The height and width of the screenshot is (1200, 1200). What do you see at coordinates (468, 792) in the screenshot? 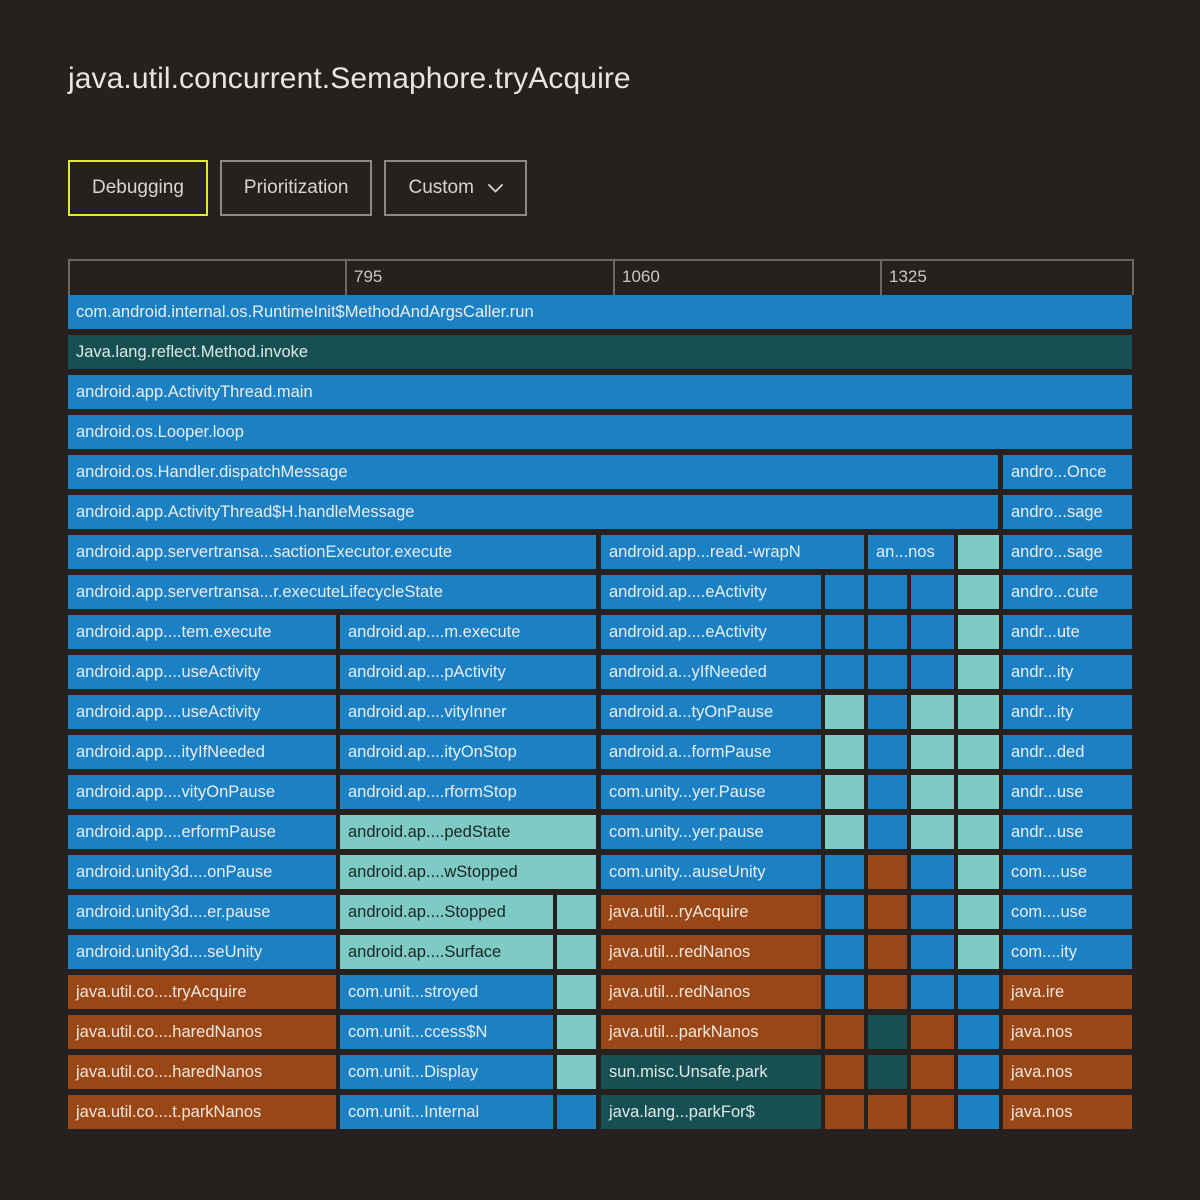
I see `flame-frame: android.ap....rformStop` at bounding box center [468, 792].